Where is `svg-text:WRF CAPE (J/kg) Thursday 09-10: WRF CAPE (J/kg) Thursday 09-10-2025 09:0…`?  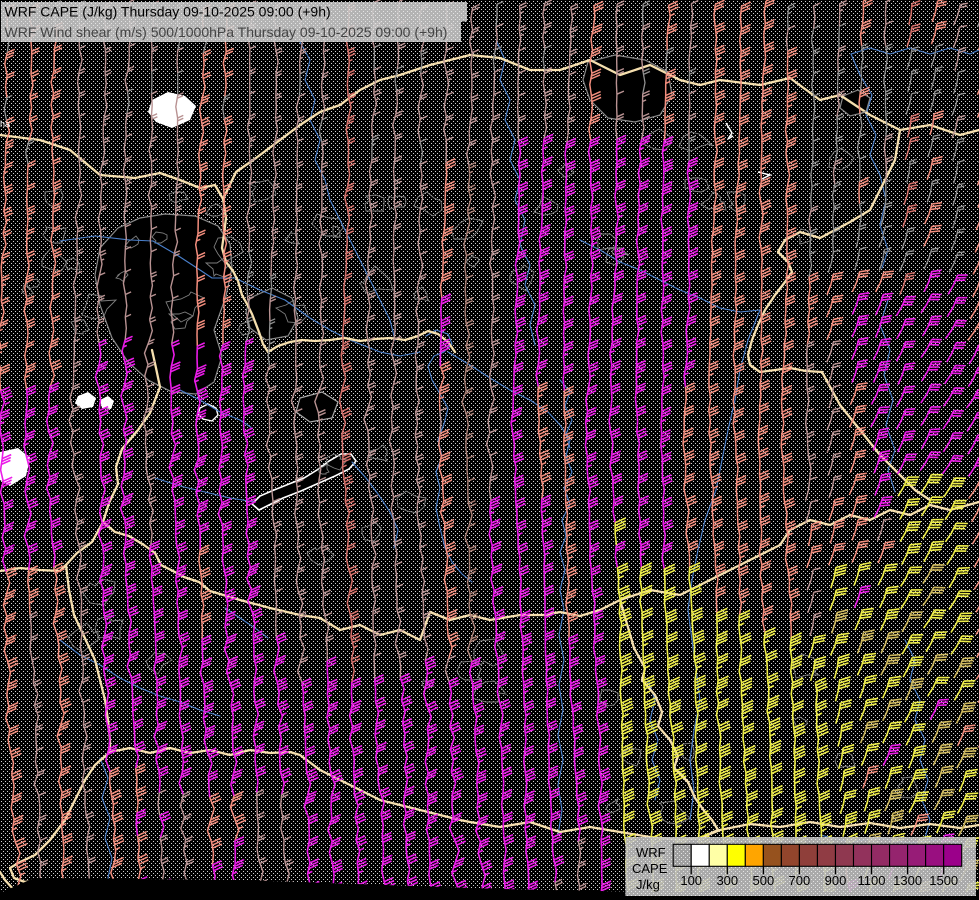
svg-text:WRF CAPE (J/kg) Thursday 09-10: WRF CAPE (J/kg) Thursday 09-10-2025 09:0… is located at coordinates (168, 12).